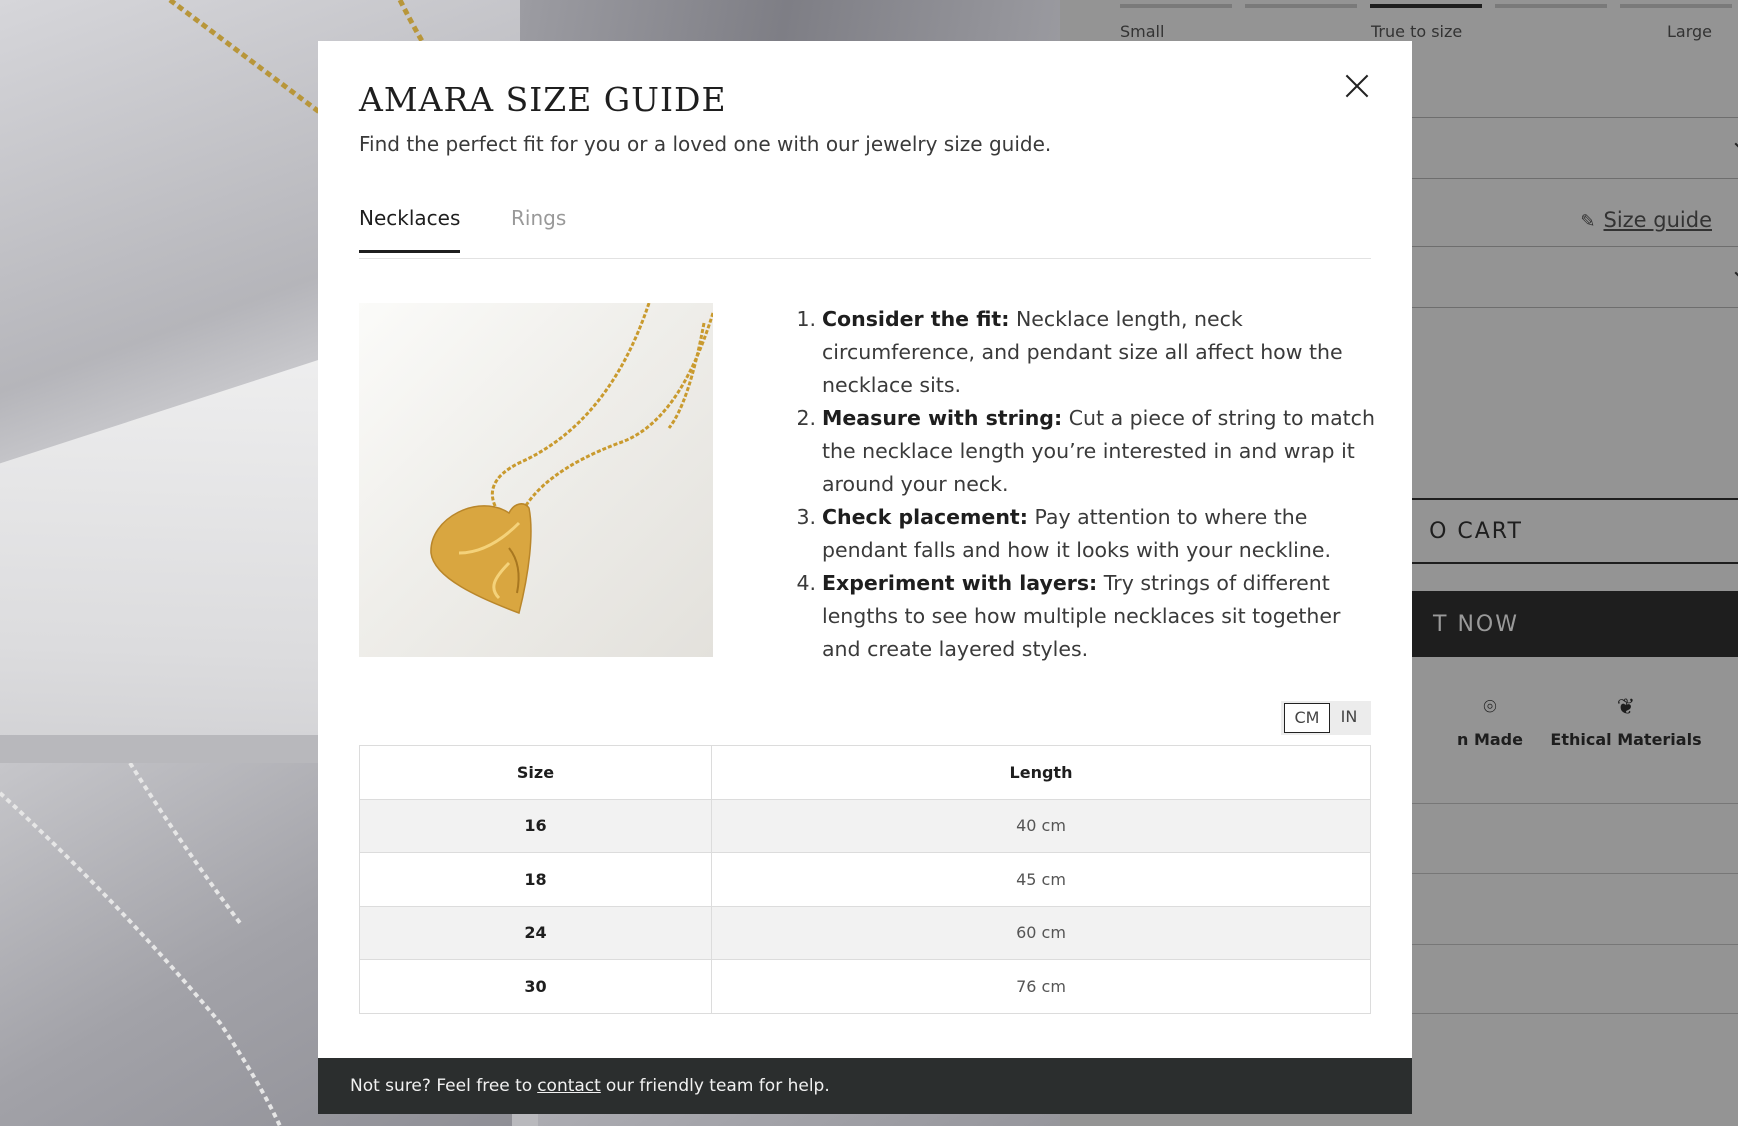  I want to click on contact-link: contact, so click(569, 1086).